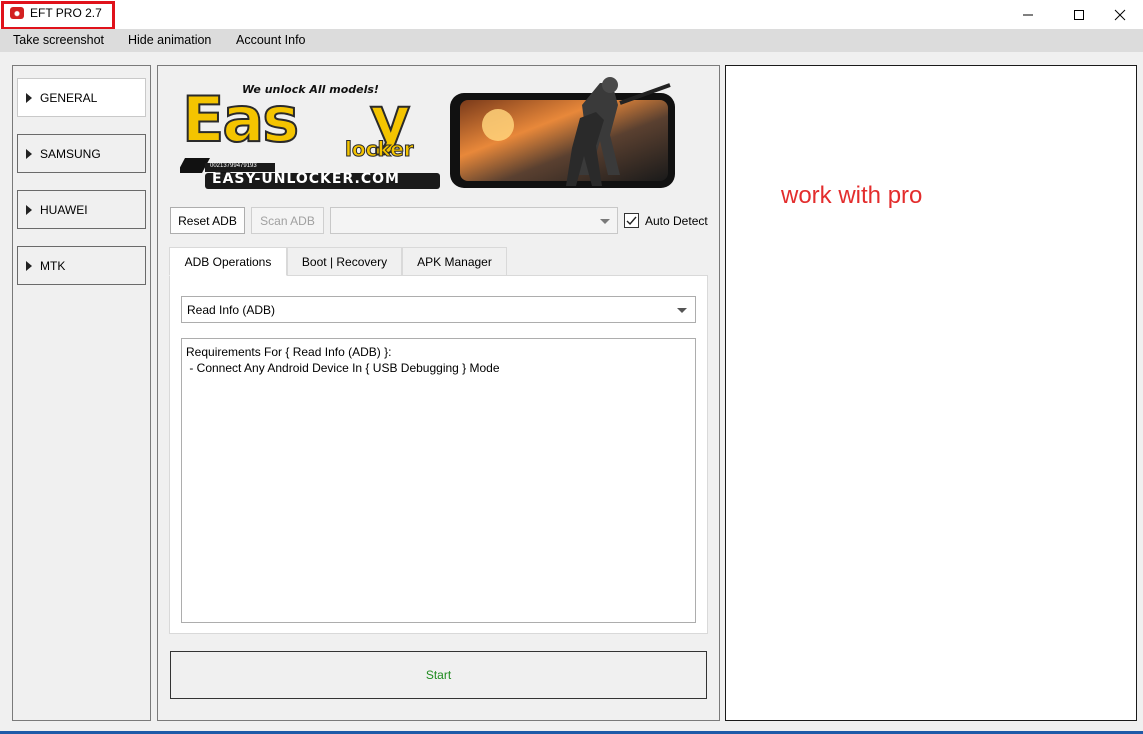 This screenshot has width=1143, height=734. I want to click on banner-logo-main: Eas, so click(240, 119).